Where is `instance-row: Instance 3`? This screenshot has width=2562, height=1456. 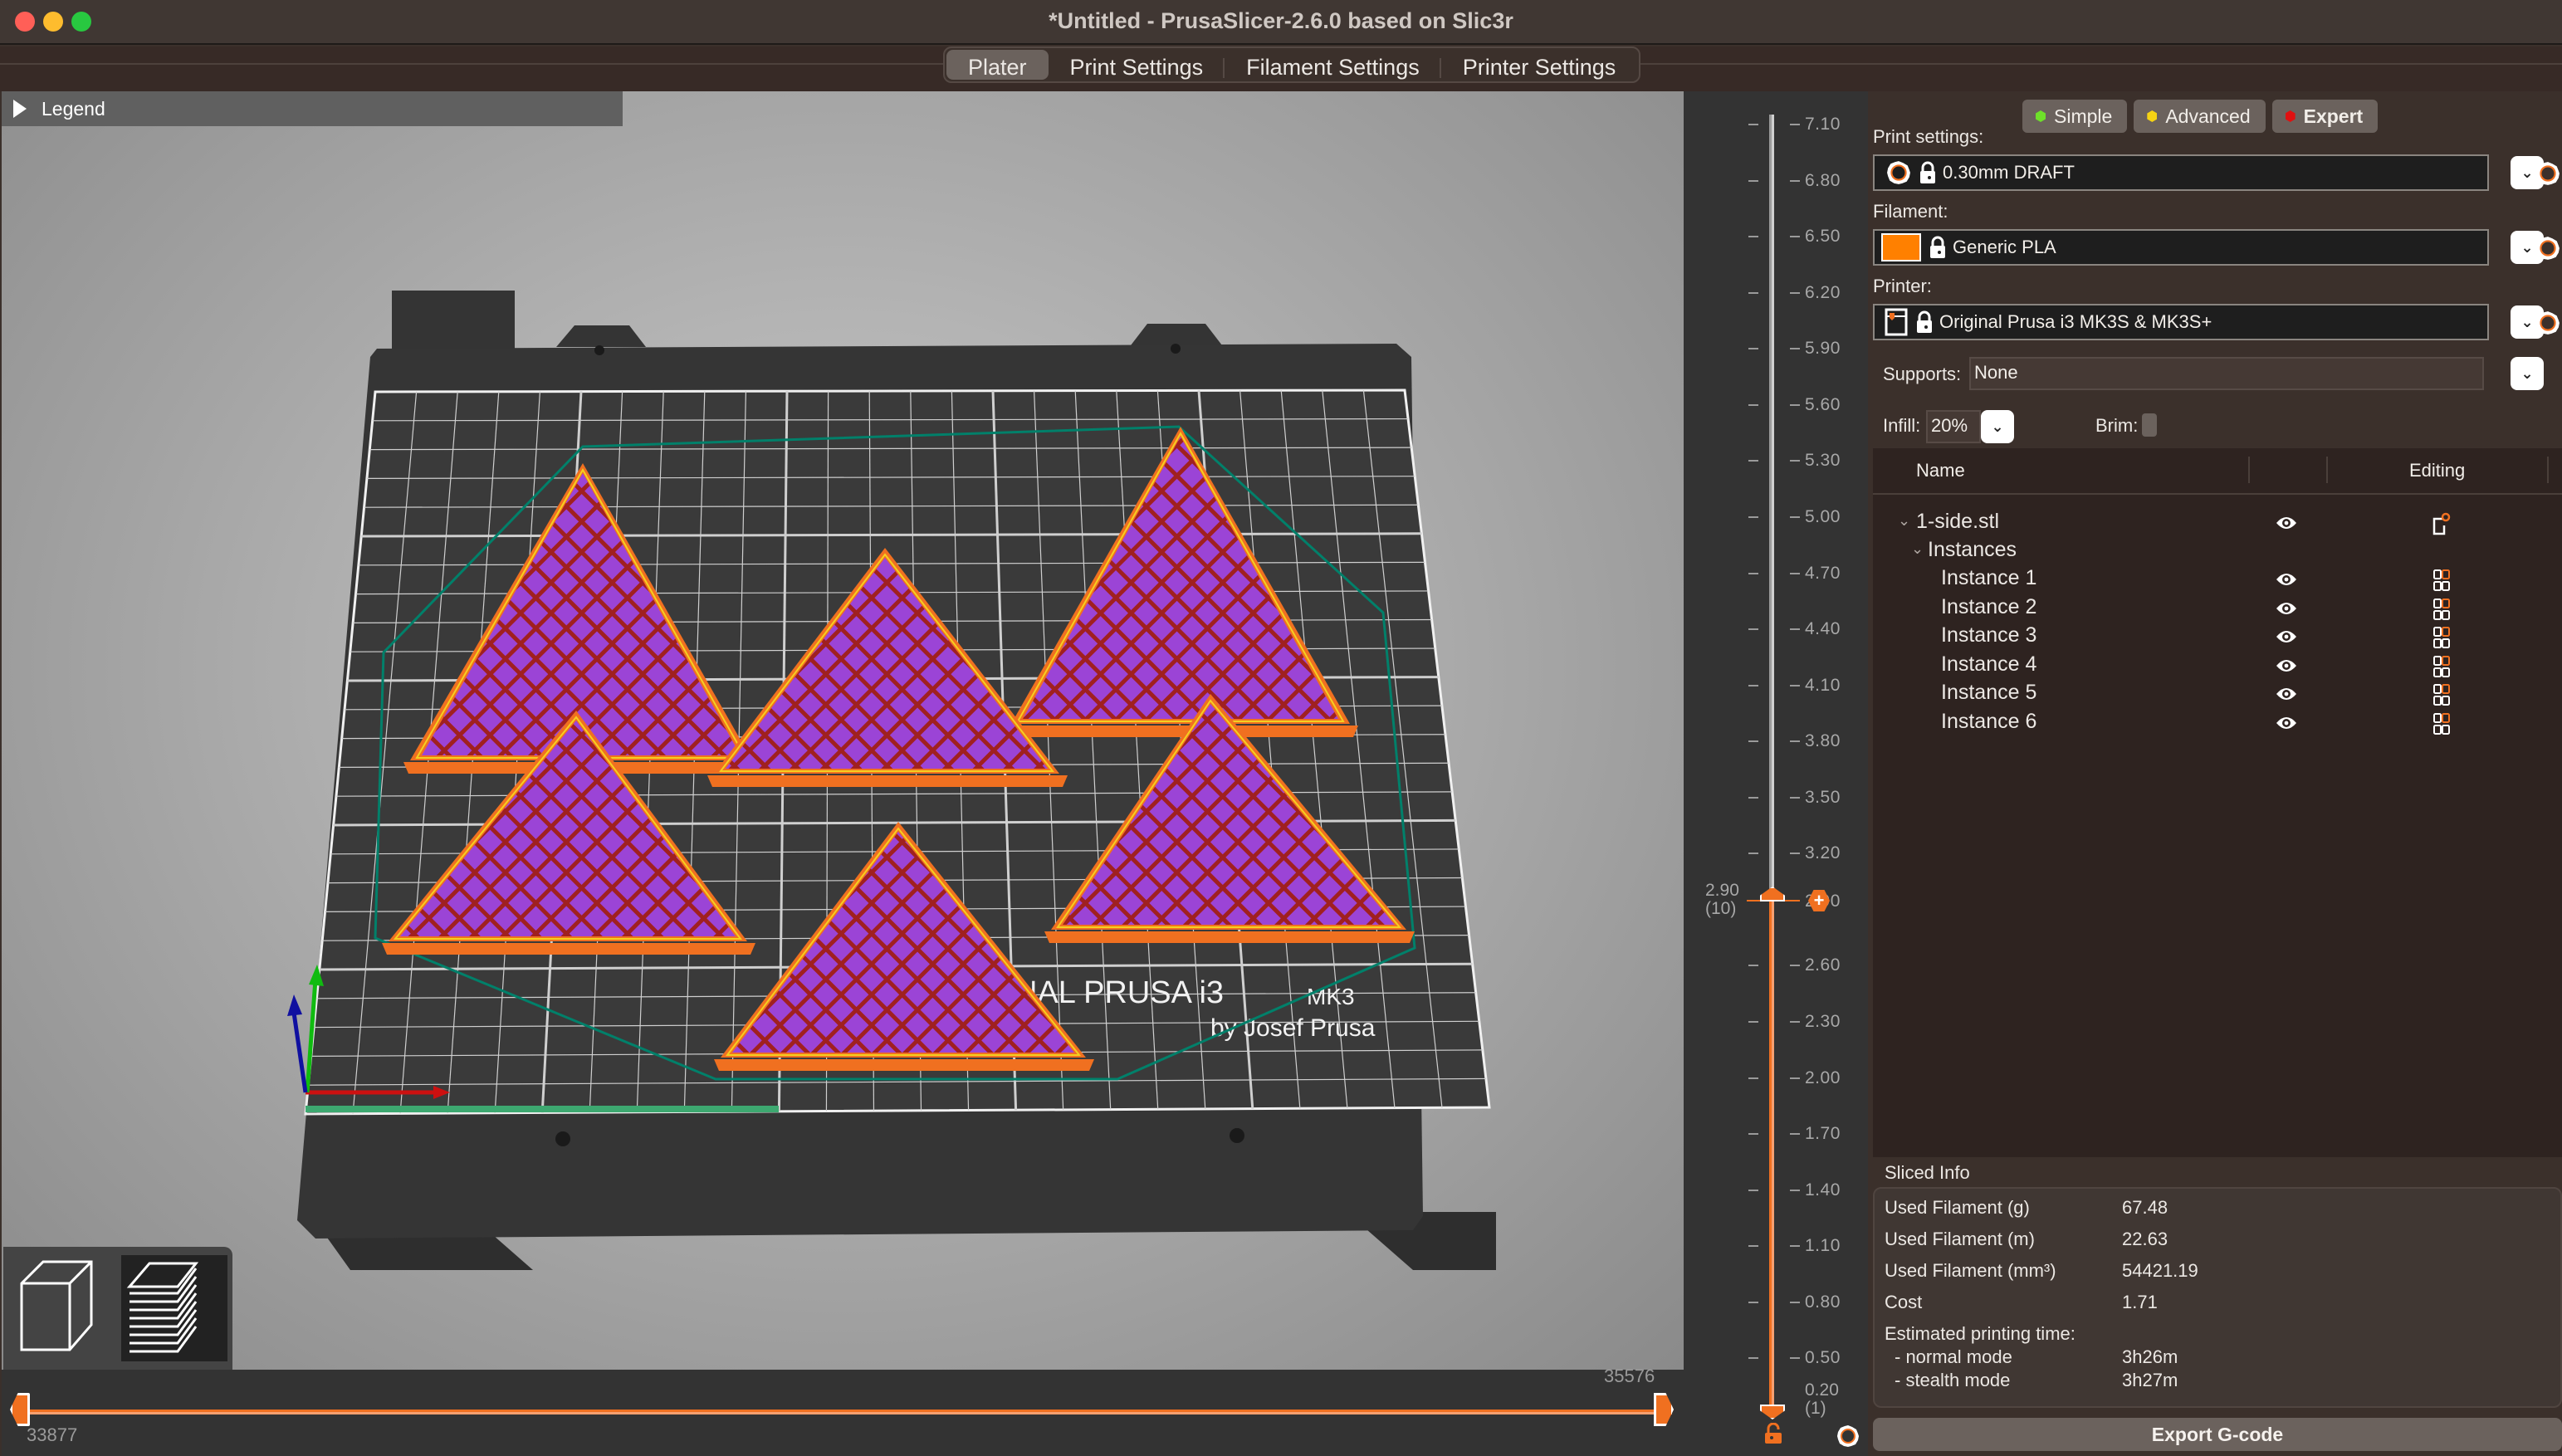
instance-row: Instance 3 is located at coordinates (2217, 637).